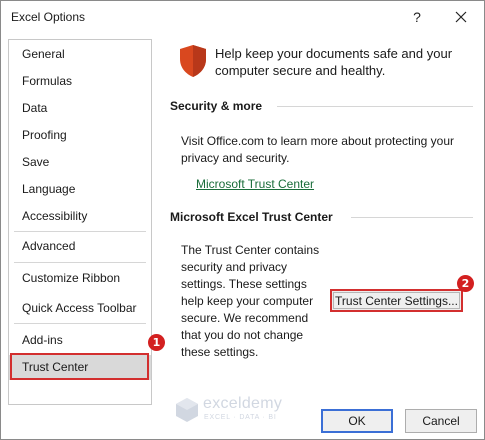  Describe the element at coordinates (80, 246) in the screenshot. I see `sidebar-item-advanced: Advanced` at that location.